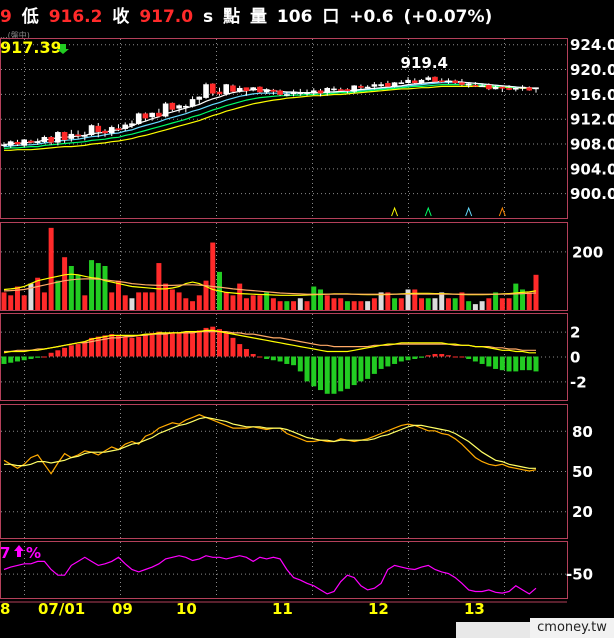  I want to click on y-tick-0-3: 912.00, so click(592, 120).